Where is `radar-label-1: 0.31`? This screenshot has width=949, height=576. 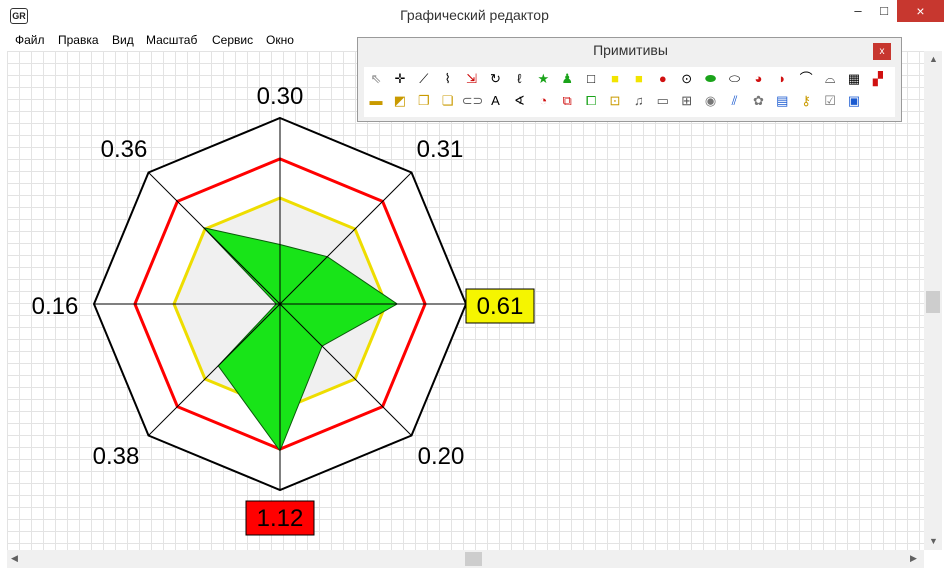
radar-label-1: 0.31 is located at coordinates (440, 149).